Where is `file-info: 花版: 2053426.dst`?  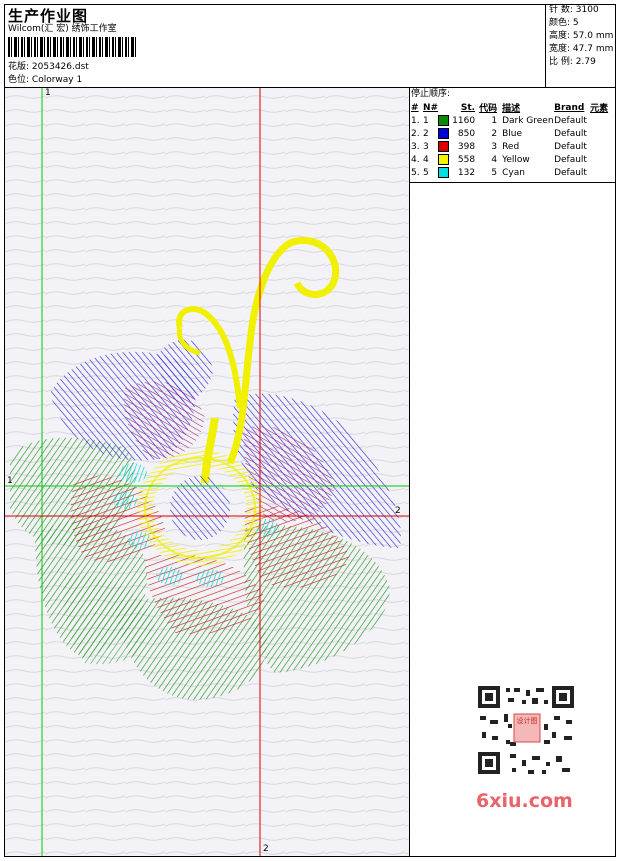 file-info: 花版: 2053426.dst is located at coordinates (48, 67).